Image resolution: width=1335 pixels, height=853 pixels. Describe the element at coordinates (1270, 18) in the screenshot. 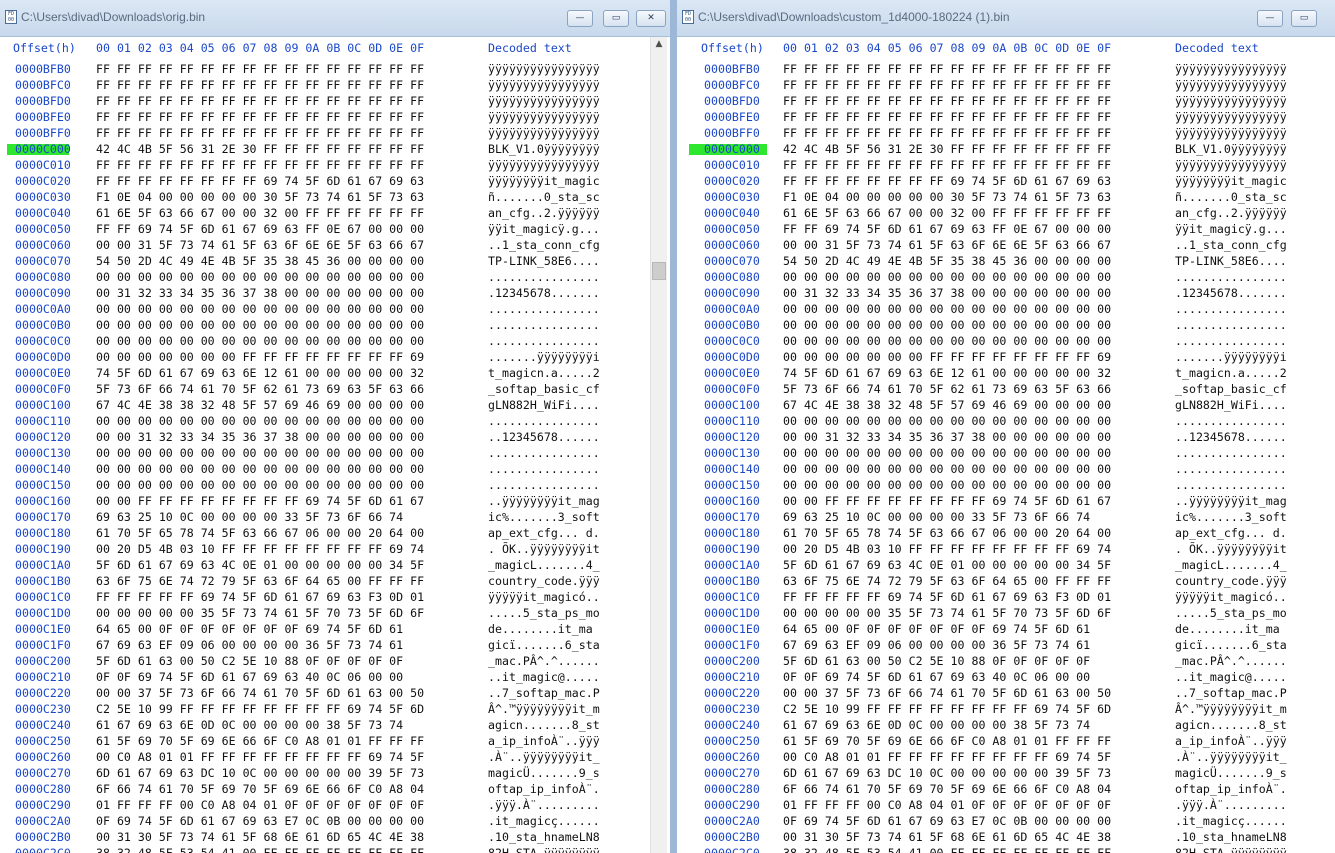

I see `minimize-button: —` at that location.